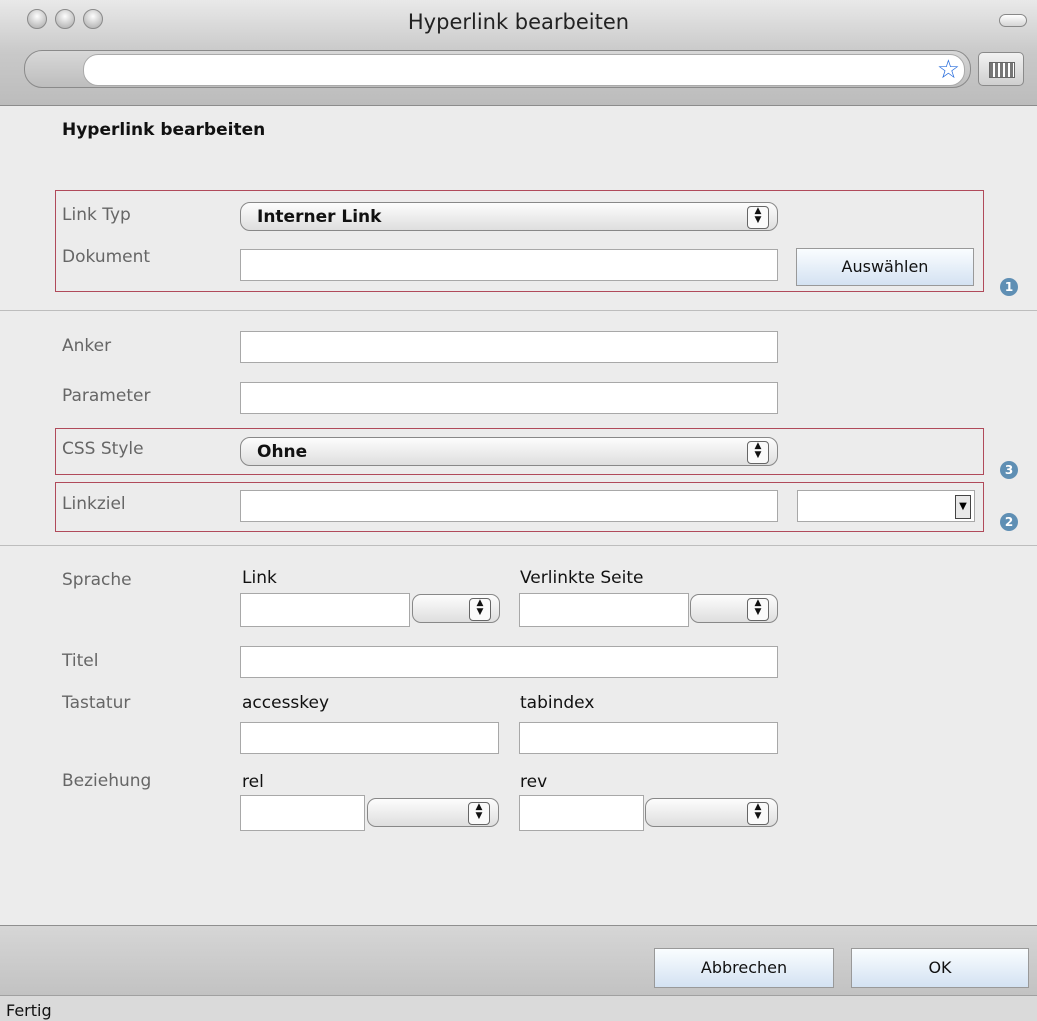 The height and width of the screenshot is (1021, 1037). What do you see at coordinates (711, 812) in the screenshot?
I see `rev-select: ▲ ▼` at bounding box center [711, 812].